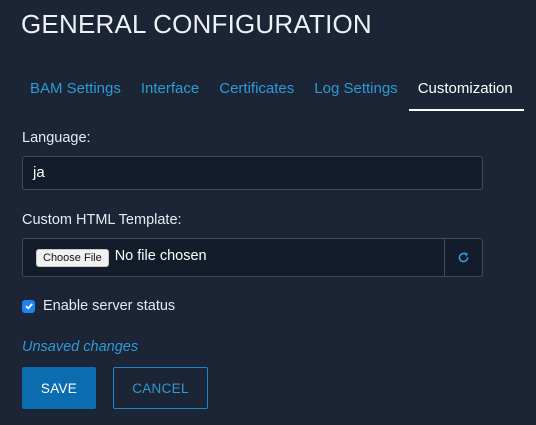 Image resolution: width=536 pixels, height=425 pixels. Describe the element at coordinates (59, 388) in the screenshot. I see `save-button: SAVE` at that location.